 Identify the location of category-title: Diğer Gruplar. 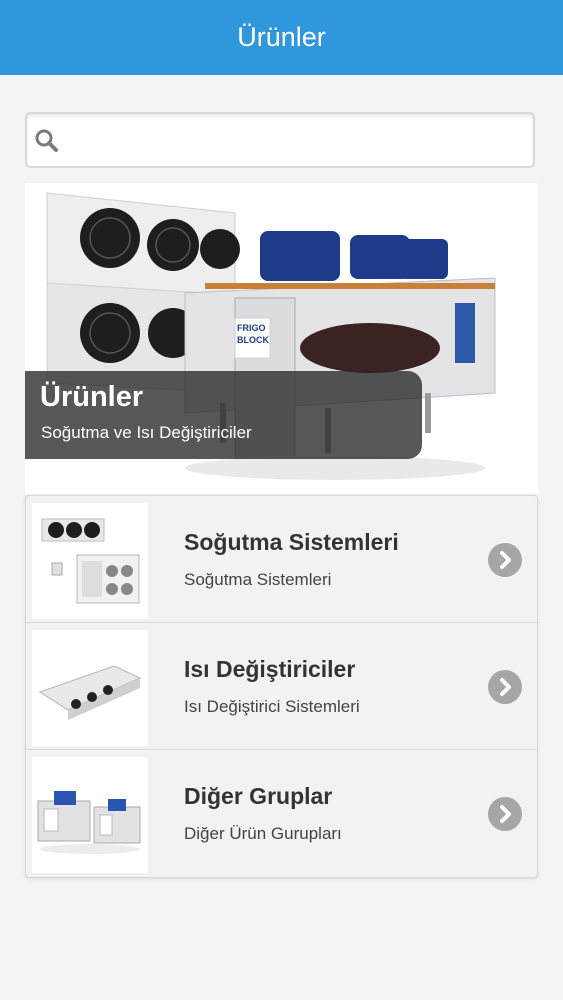
(258, 796).